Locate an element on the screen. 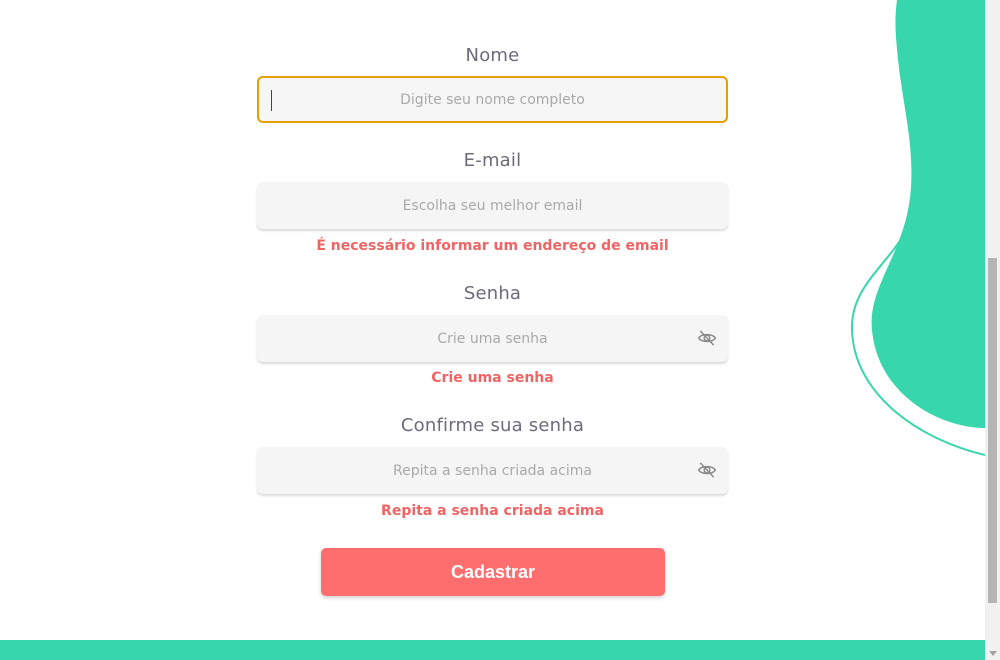 This screenshot has width=1000, height=660. vertical-scrollbar is located at coordinates (992, 330).